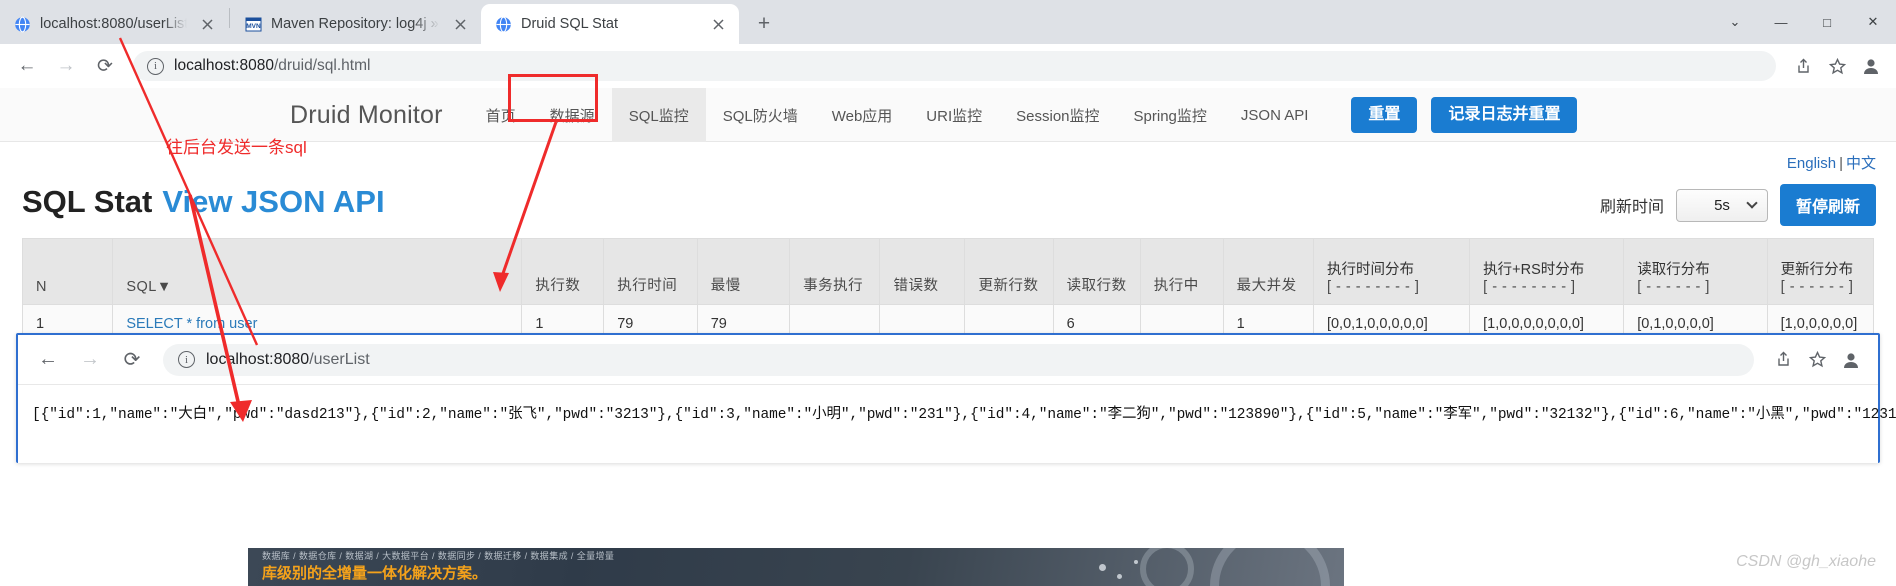 Image resolution: width=1896 pixels, height=586 pixels. I want to click on nav-item-sql-monitor: SQL监控, so click(658, 115).